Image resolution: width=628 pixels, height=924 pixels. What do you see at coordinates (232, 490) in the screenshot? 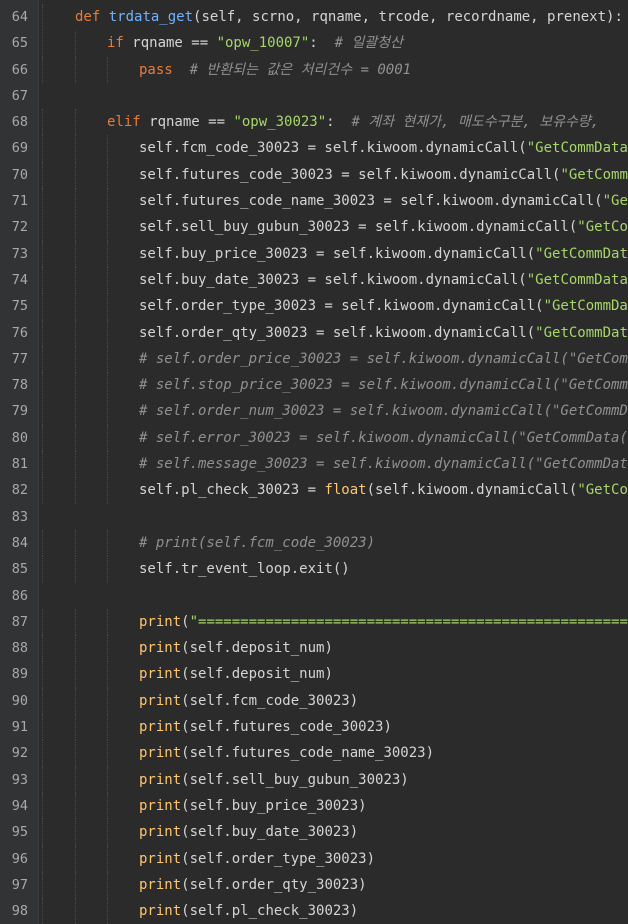
I see `code-token: self.pl_check_30023 =` at bounding box center [232, 490].